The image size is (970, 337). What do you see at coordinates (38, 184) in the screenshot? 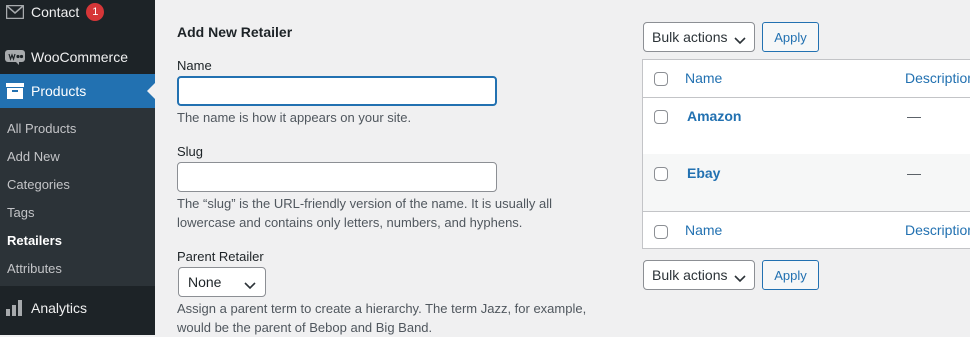
I see `submenu-categories: Categories` at bounding box center [38, 184].